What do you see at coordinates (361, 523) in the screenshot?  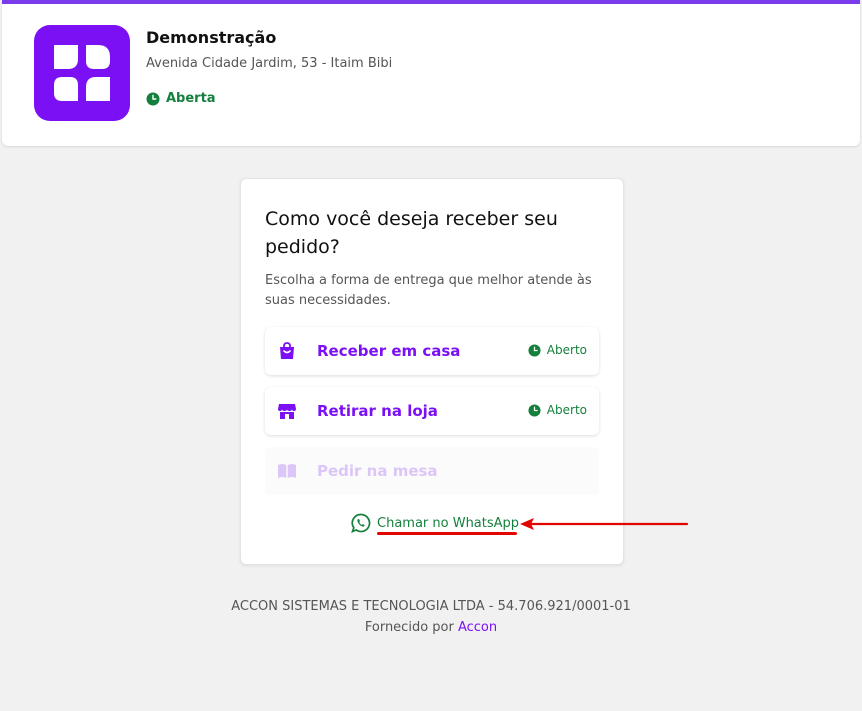 I see `whatsapp-icon` at bounding box center [361, 523].